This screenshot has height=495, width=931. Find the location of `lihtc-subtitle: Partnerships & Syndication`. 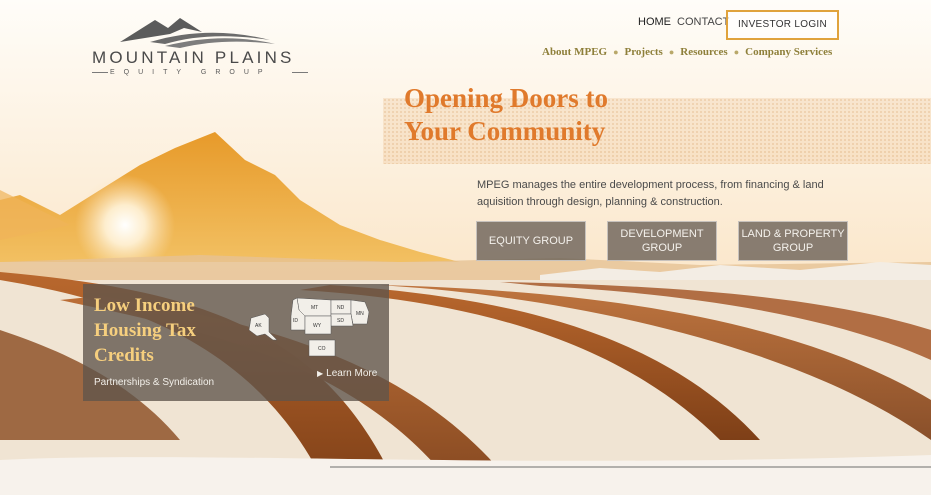

lihtc-subtitle: Partnerships & Syndication is located at coordinates (154, 382).